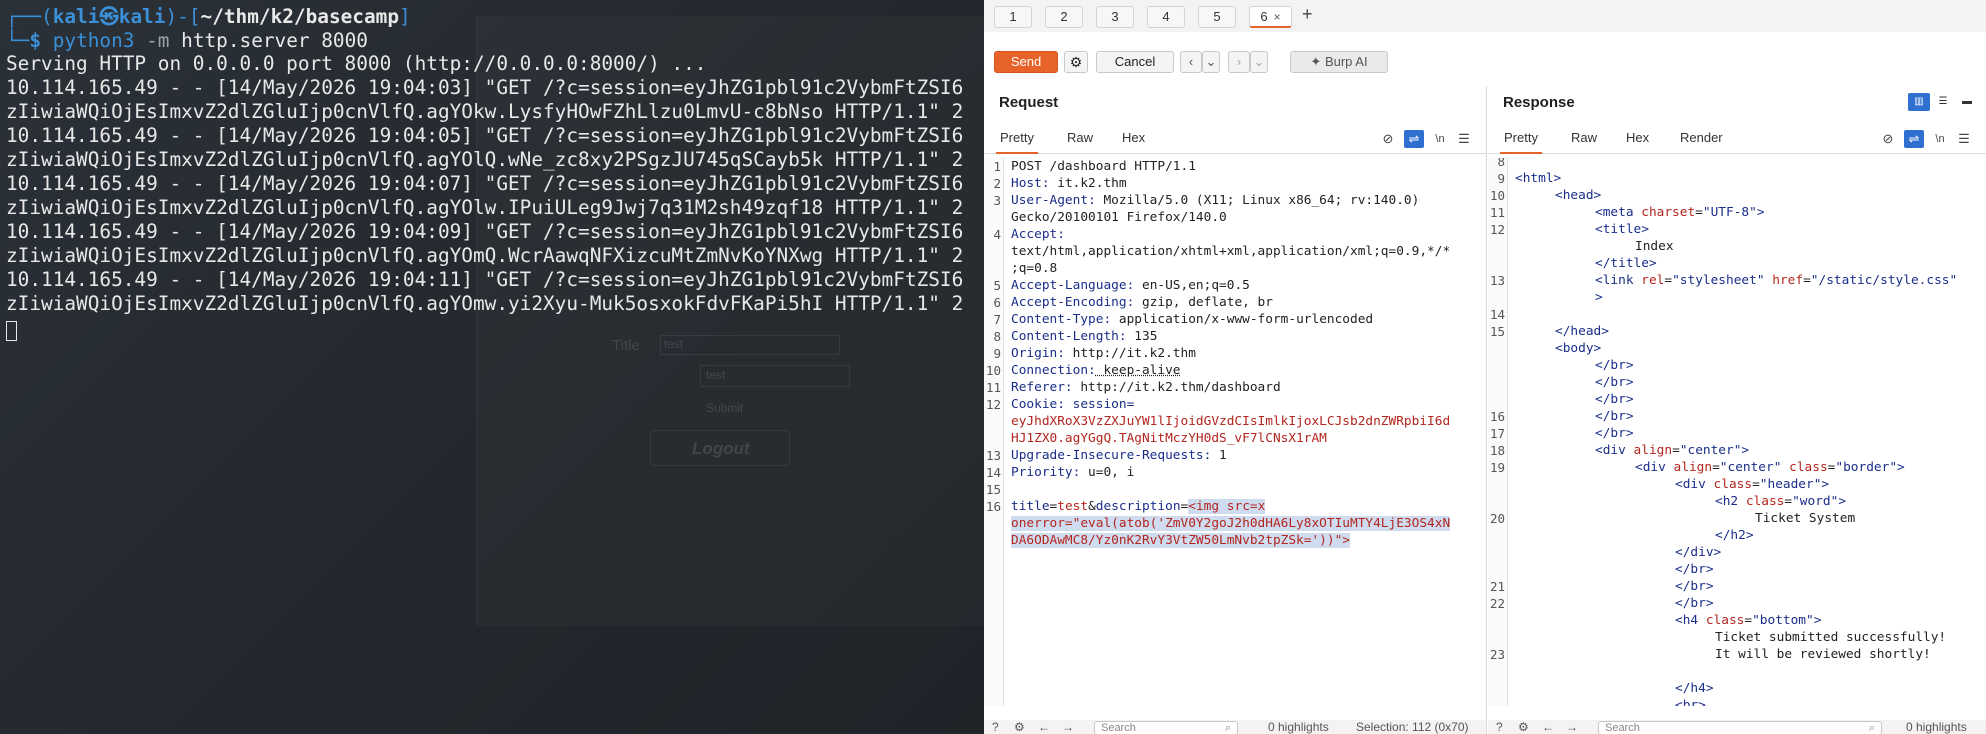 Image resolution: width=1986 pixels, height=734 pixels. Describe the element at coordinates (1227, 728) in the screenshot. I see `search-icon: ⌕` at that location.